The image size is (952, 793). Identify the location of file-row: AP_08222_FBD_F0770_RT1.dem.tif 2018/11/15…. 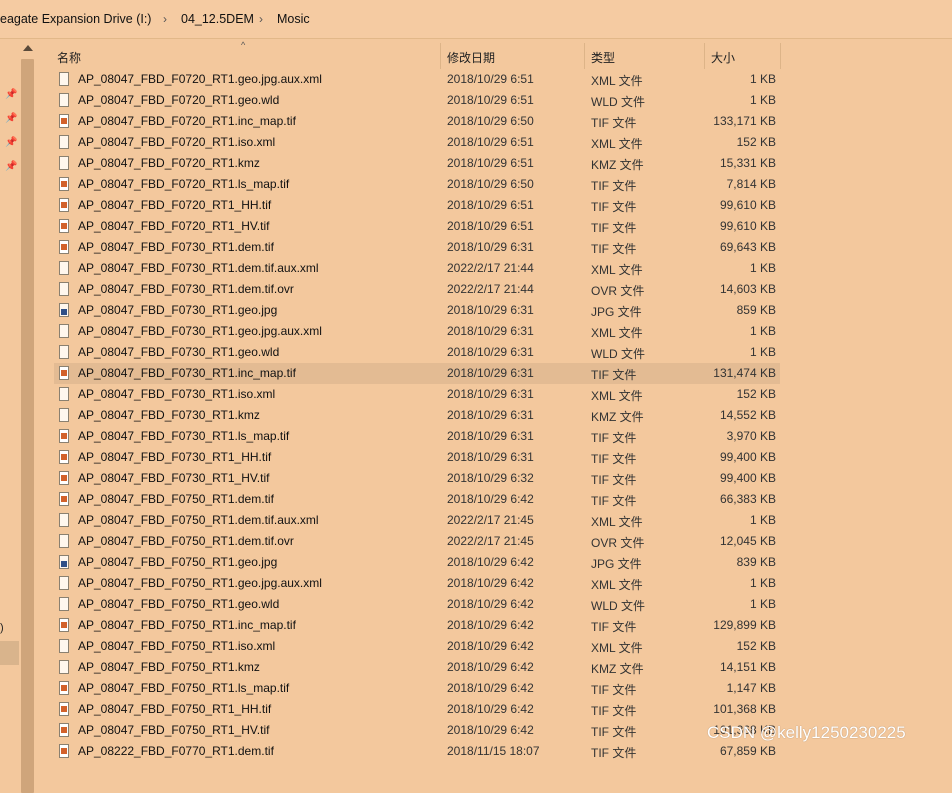
(417, 751).